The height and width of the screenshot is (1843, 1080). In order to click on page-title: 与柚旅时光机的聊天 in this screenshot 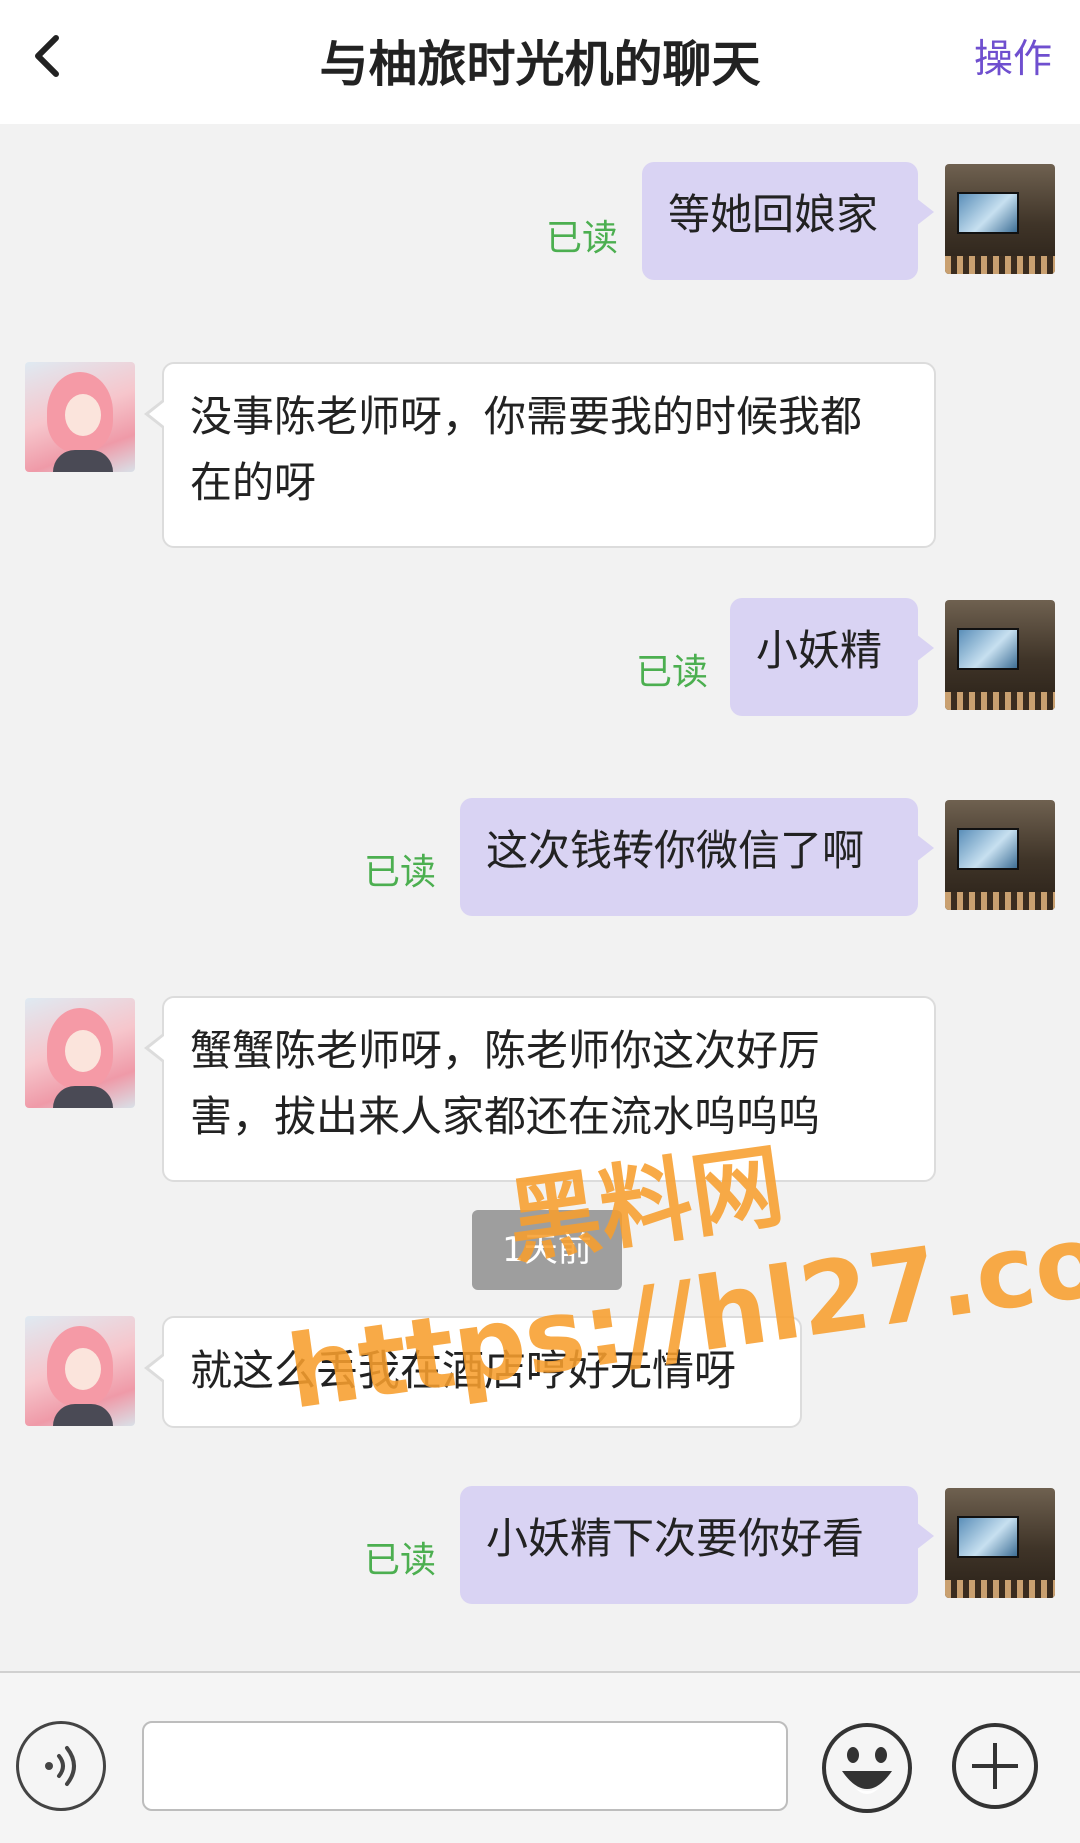, I will do `click(540, 64)`.